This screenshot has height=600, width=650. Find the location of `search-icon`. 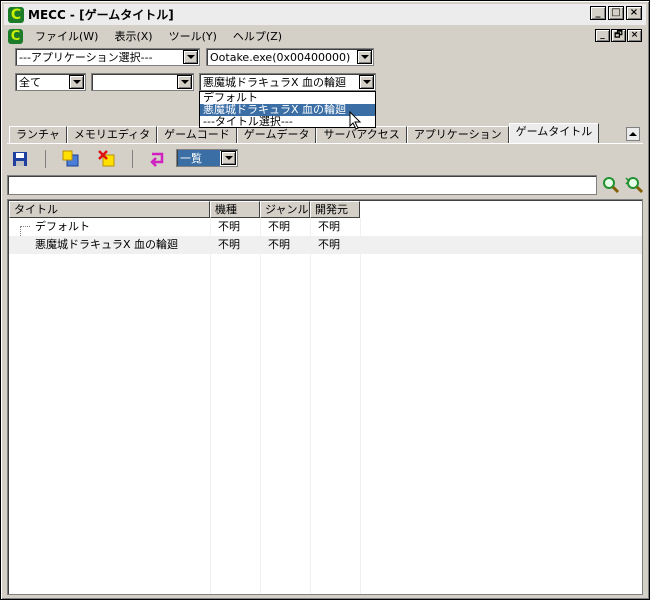

search-icon is located at coordinates (611, 185).